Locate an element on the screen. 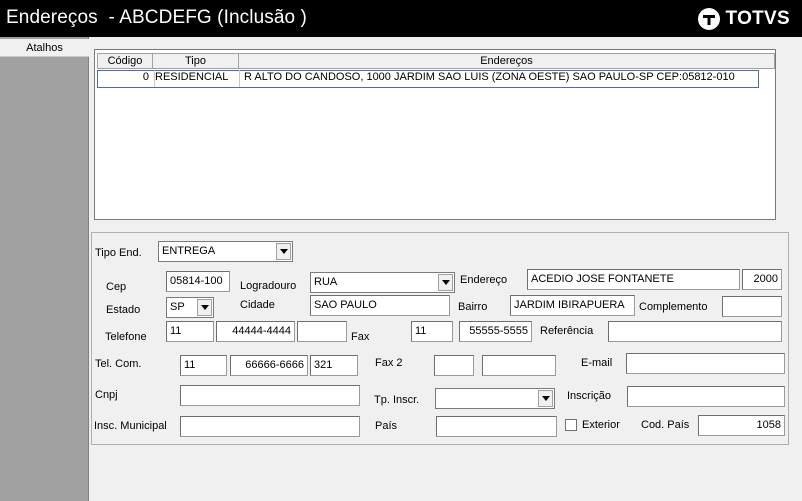 This screenshot has height=501, width=802. insc-municipal-input is located at coordinates (270, 426).